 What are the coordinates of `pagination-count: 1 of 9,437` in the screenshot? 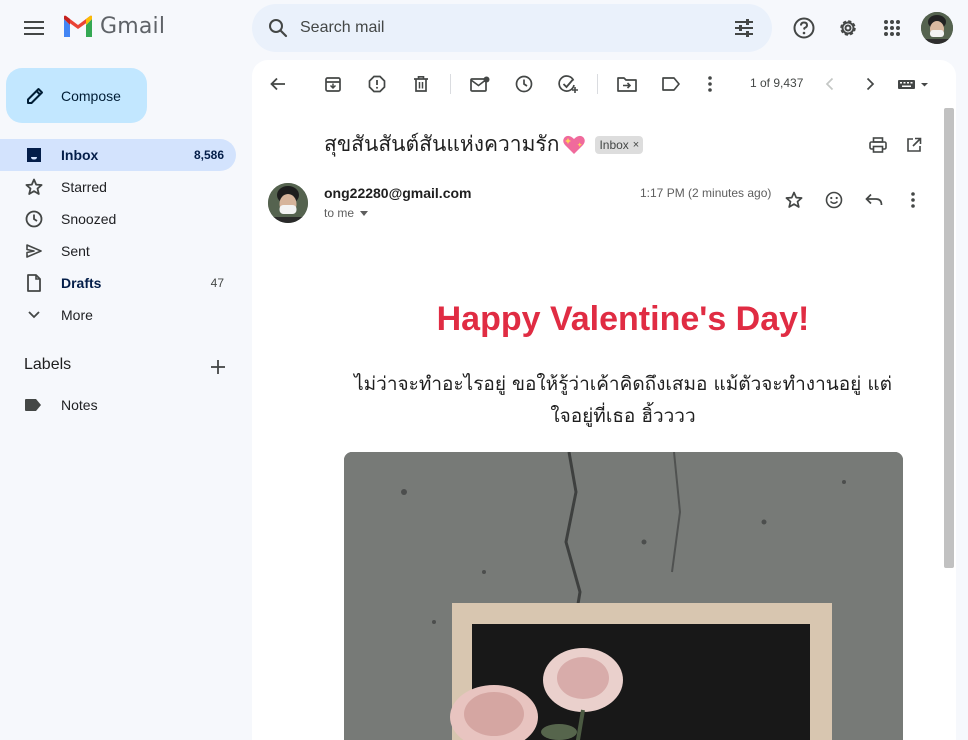 It's located at (777, 83).